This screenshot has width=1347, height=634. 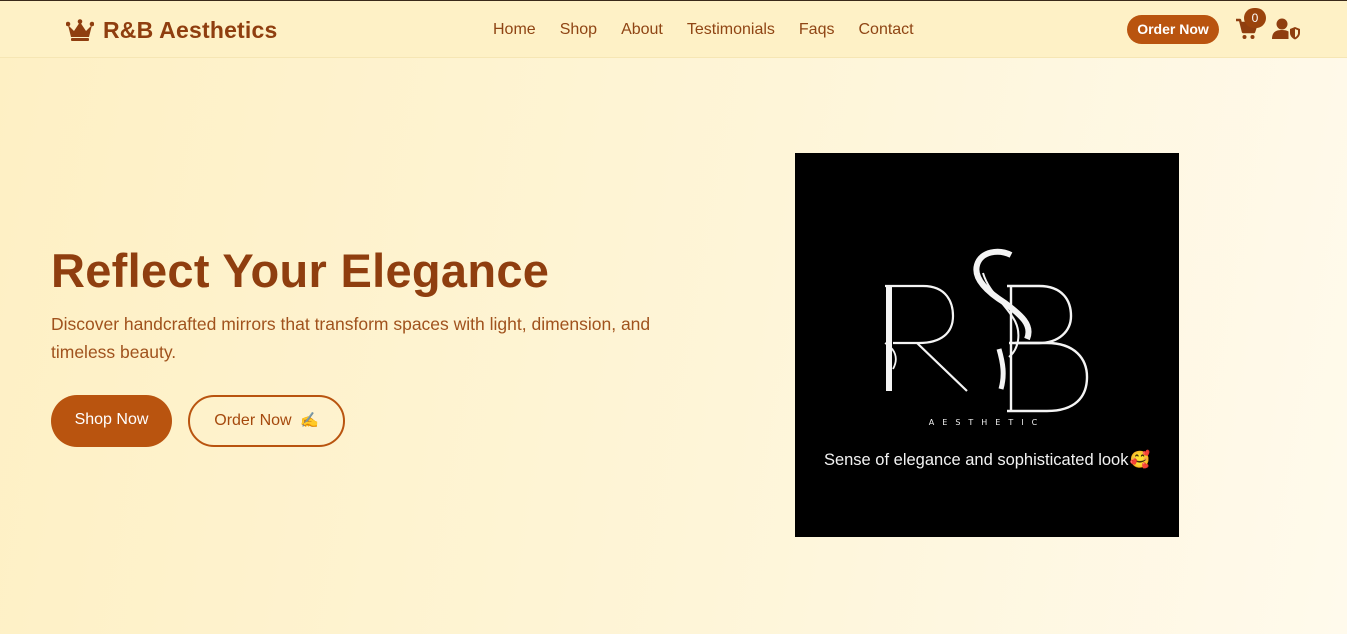 What do you see at coordinates (514, 30) in the screenshot?
I see `nav-home: Home` at bounding box center [514, 30].